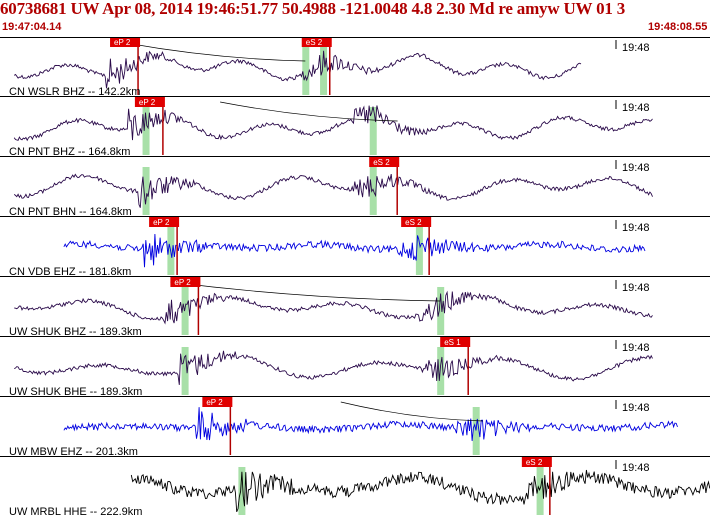 The width and height of the screenshot is (710, 518). I want to click on seismogram-panel: eP 2 19:48UW MBW EHZ -- 201.3km, so click(355, 427).